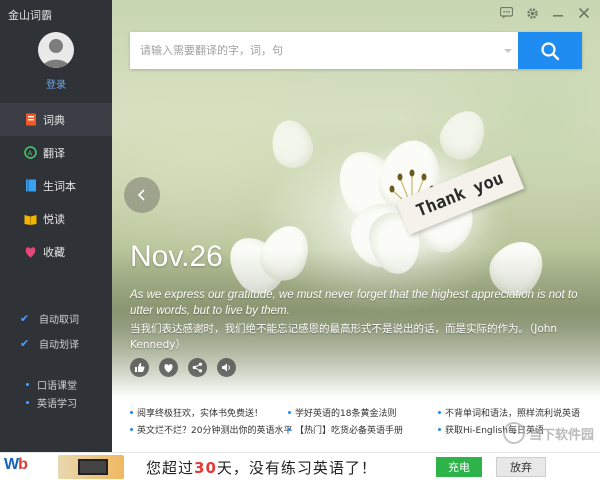 Image resolution: width=600 pixels, height=480 pixels. Describe the element at coordinates (513, 414) in the screenshot. I see `news-label: 不背单词和语法，照样流利说英语` at that location.